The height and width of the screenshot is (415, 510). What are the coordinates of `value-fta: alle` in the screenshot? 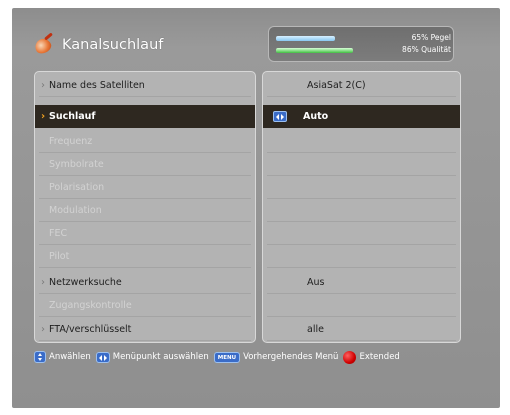 It's located at (361, 329).